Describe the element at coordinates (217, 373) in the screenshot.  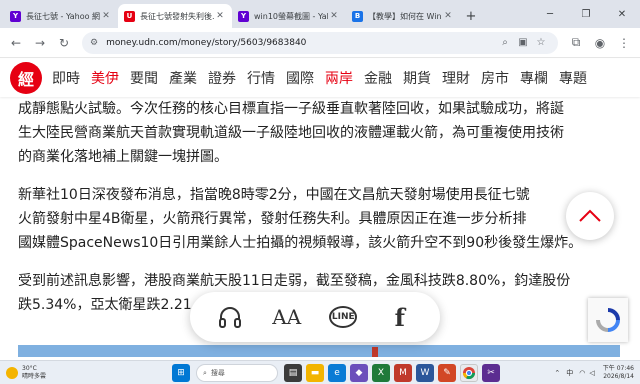
I see `search-placeholder: 搜尋` at that location.